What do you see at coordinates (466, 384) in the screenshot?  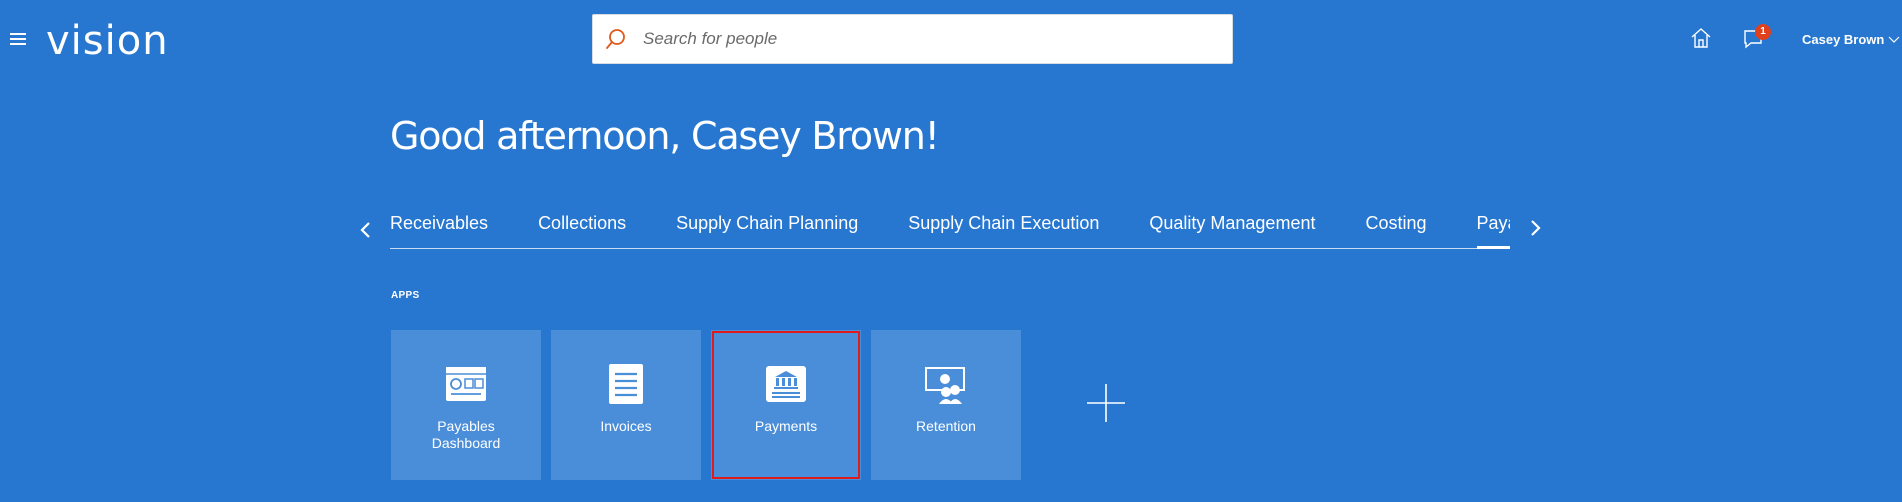 I see `dashboard-icon` at bounding box center [466, 384].